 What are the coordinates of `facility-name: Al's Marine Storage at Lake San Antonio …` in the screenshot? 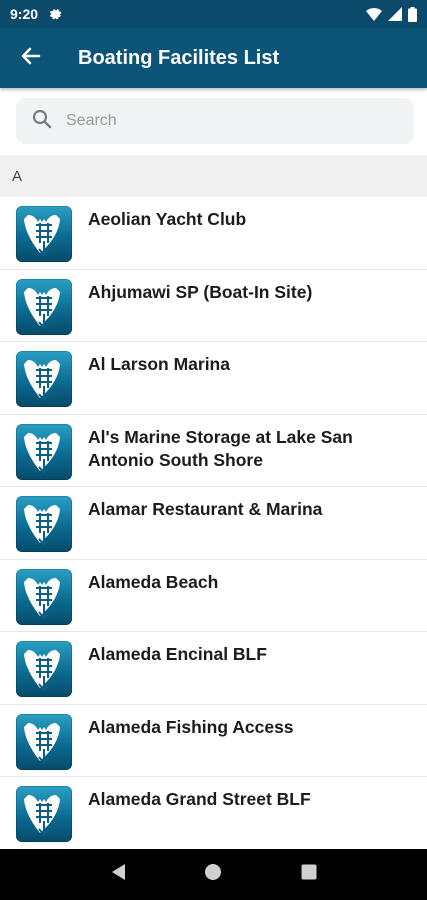 It's located at (220, 448).